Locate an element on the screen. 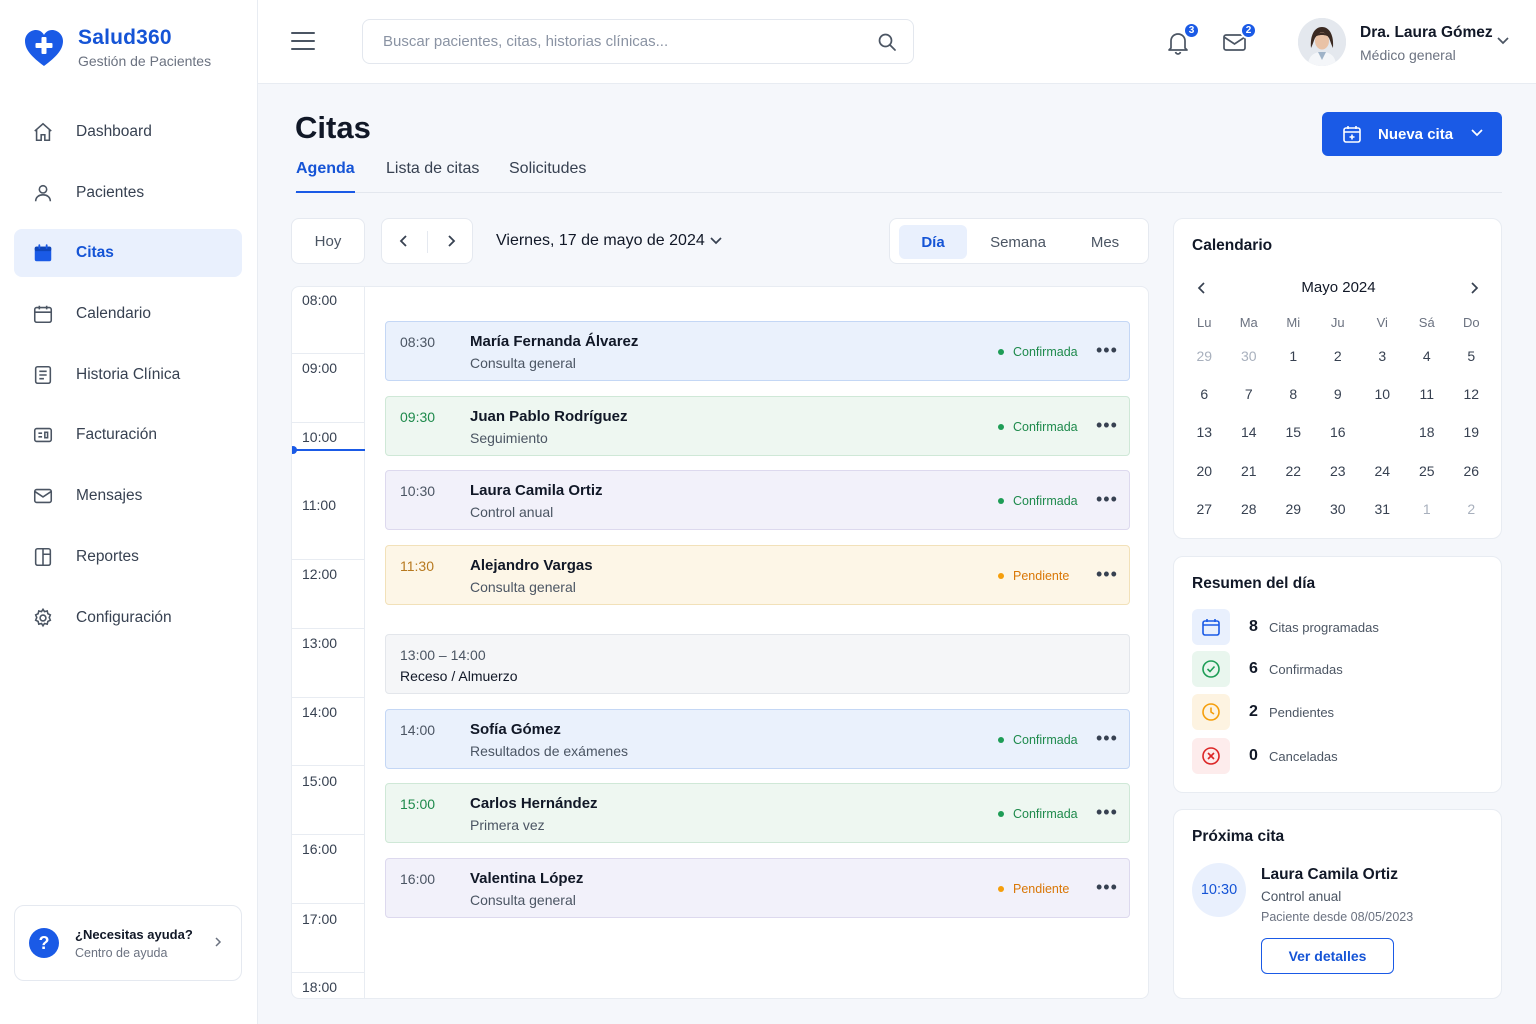 The width and height of the screenshot is (1536, 1024). view-week-button: Semana is located at coordinates (1018, 242).